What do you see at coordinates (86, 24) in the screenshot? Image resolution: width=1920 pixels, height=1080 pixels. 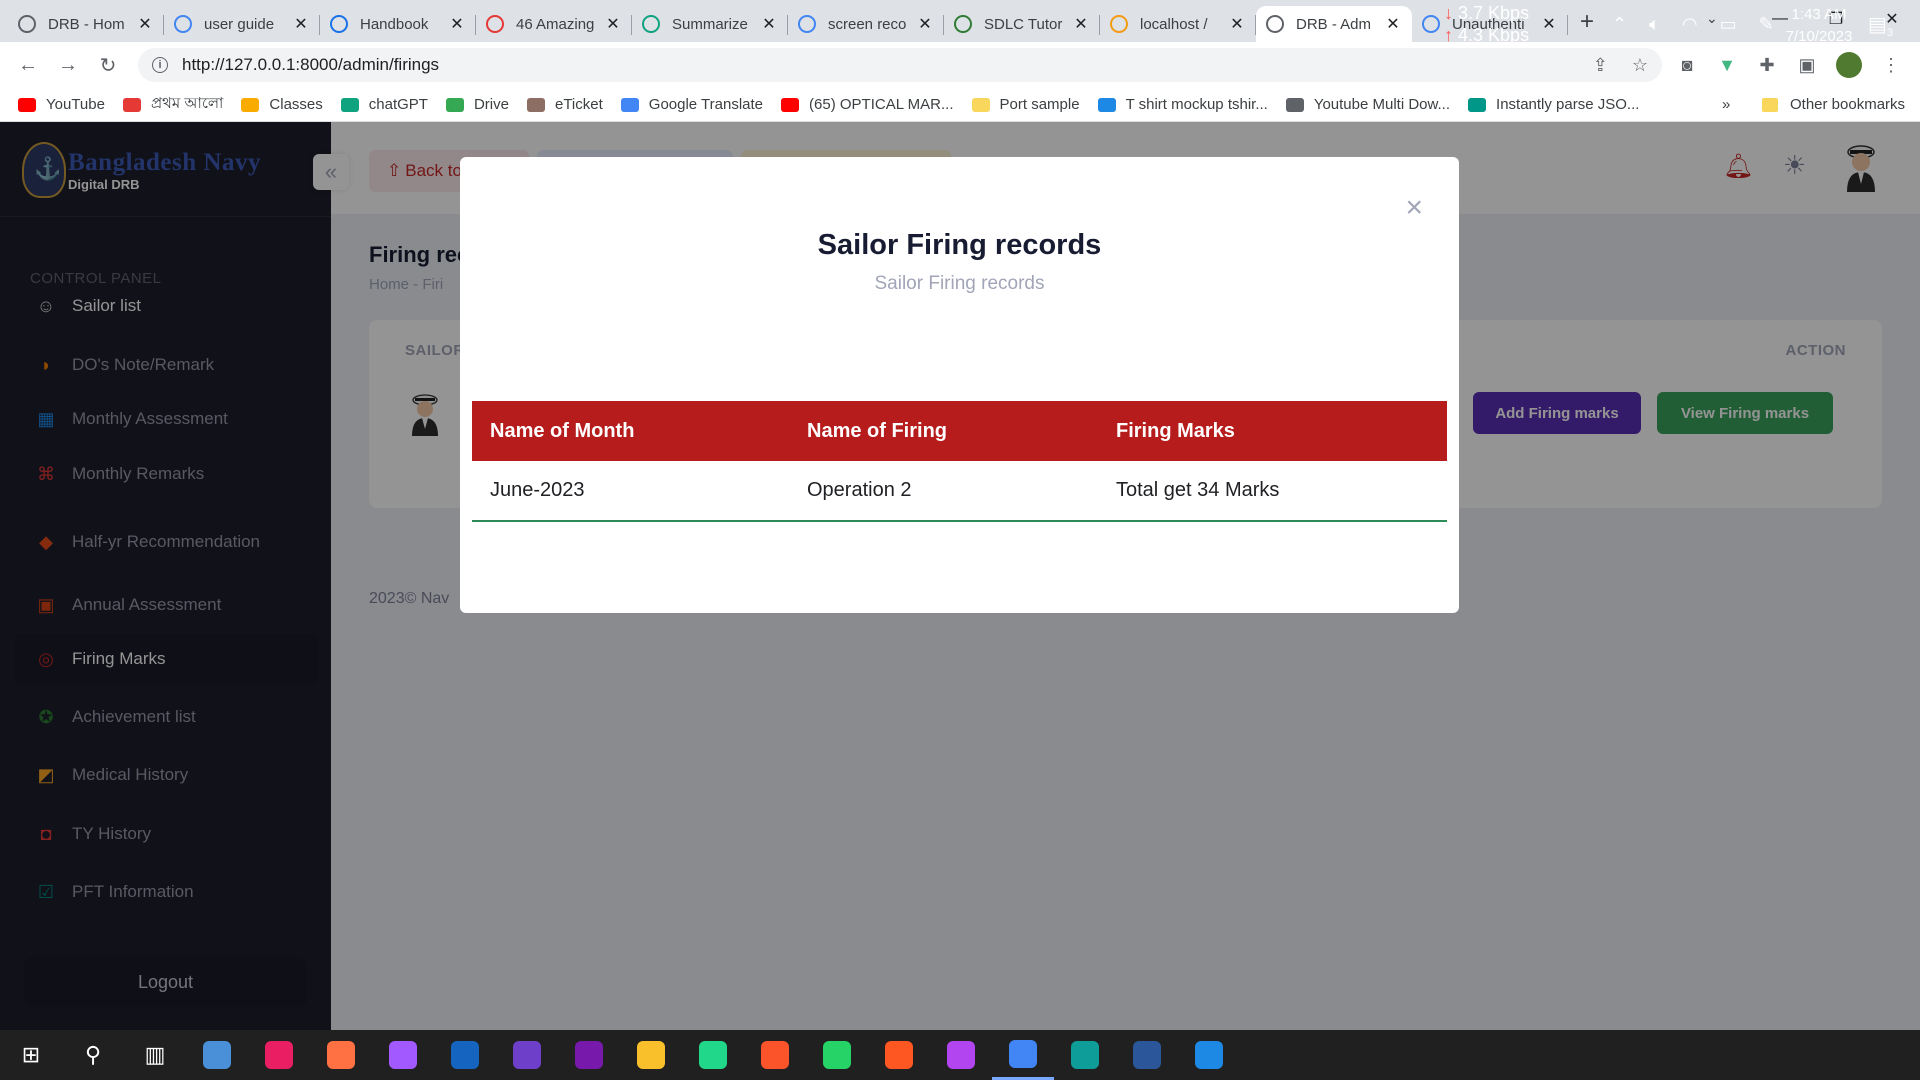 I see `browser-tab: DRB - Hom ✕` at bounding box center [86, 24].